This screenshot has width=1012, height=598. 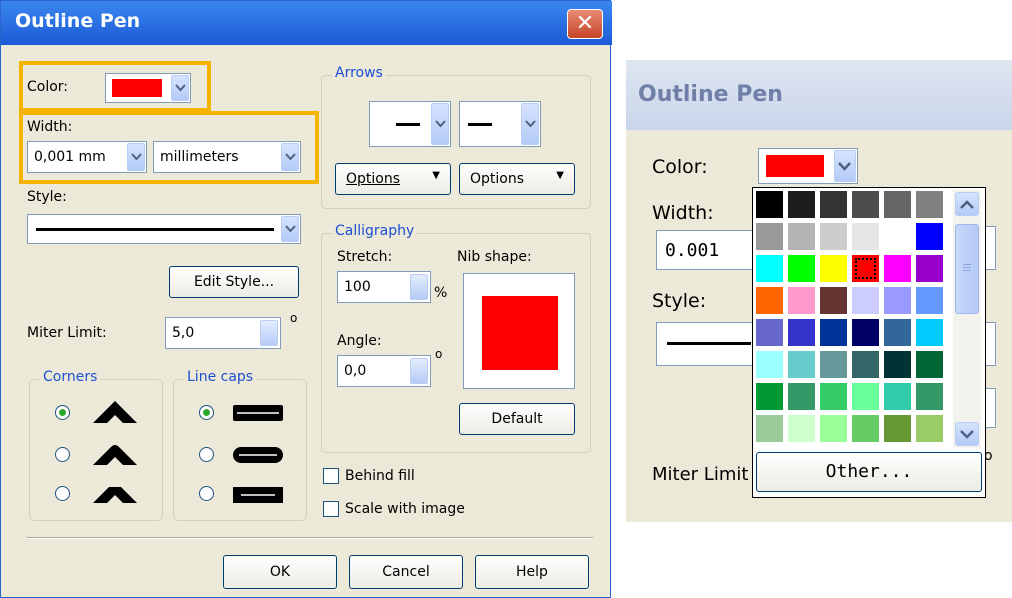 I want to click on palette-scrollbar, so click(x=967, y=319).